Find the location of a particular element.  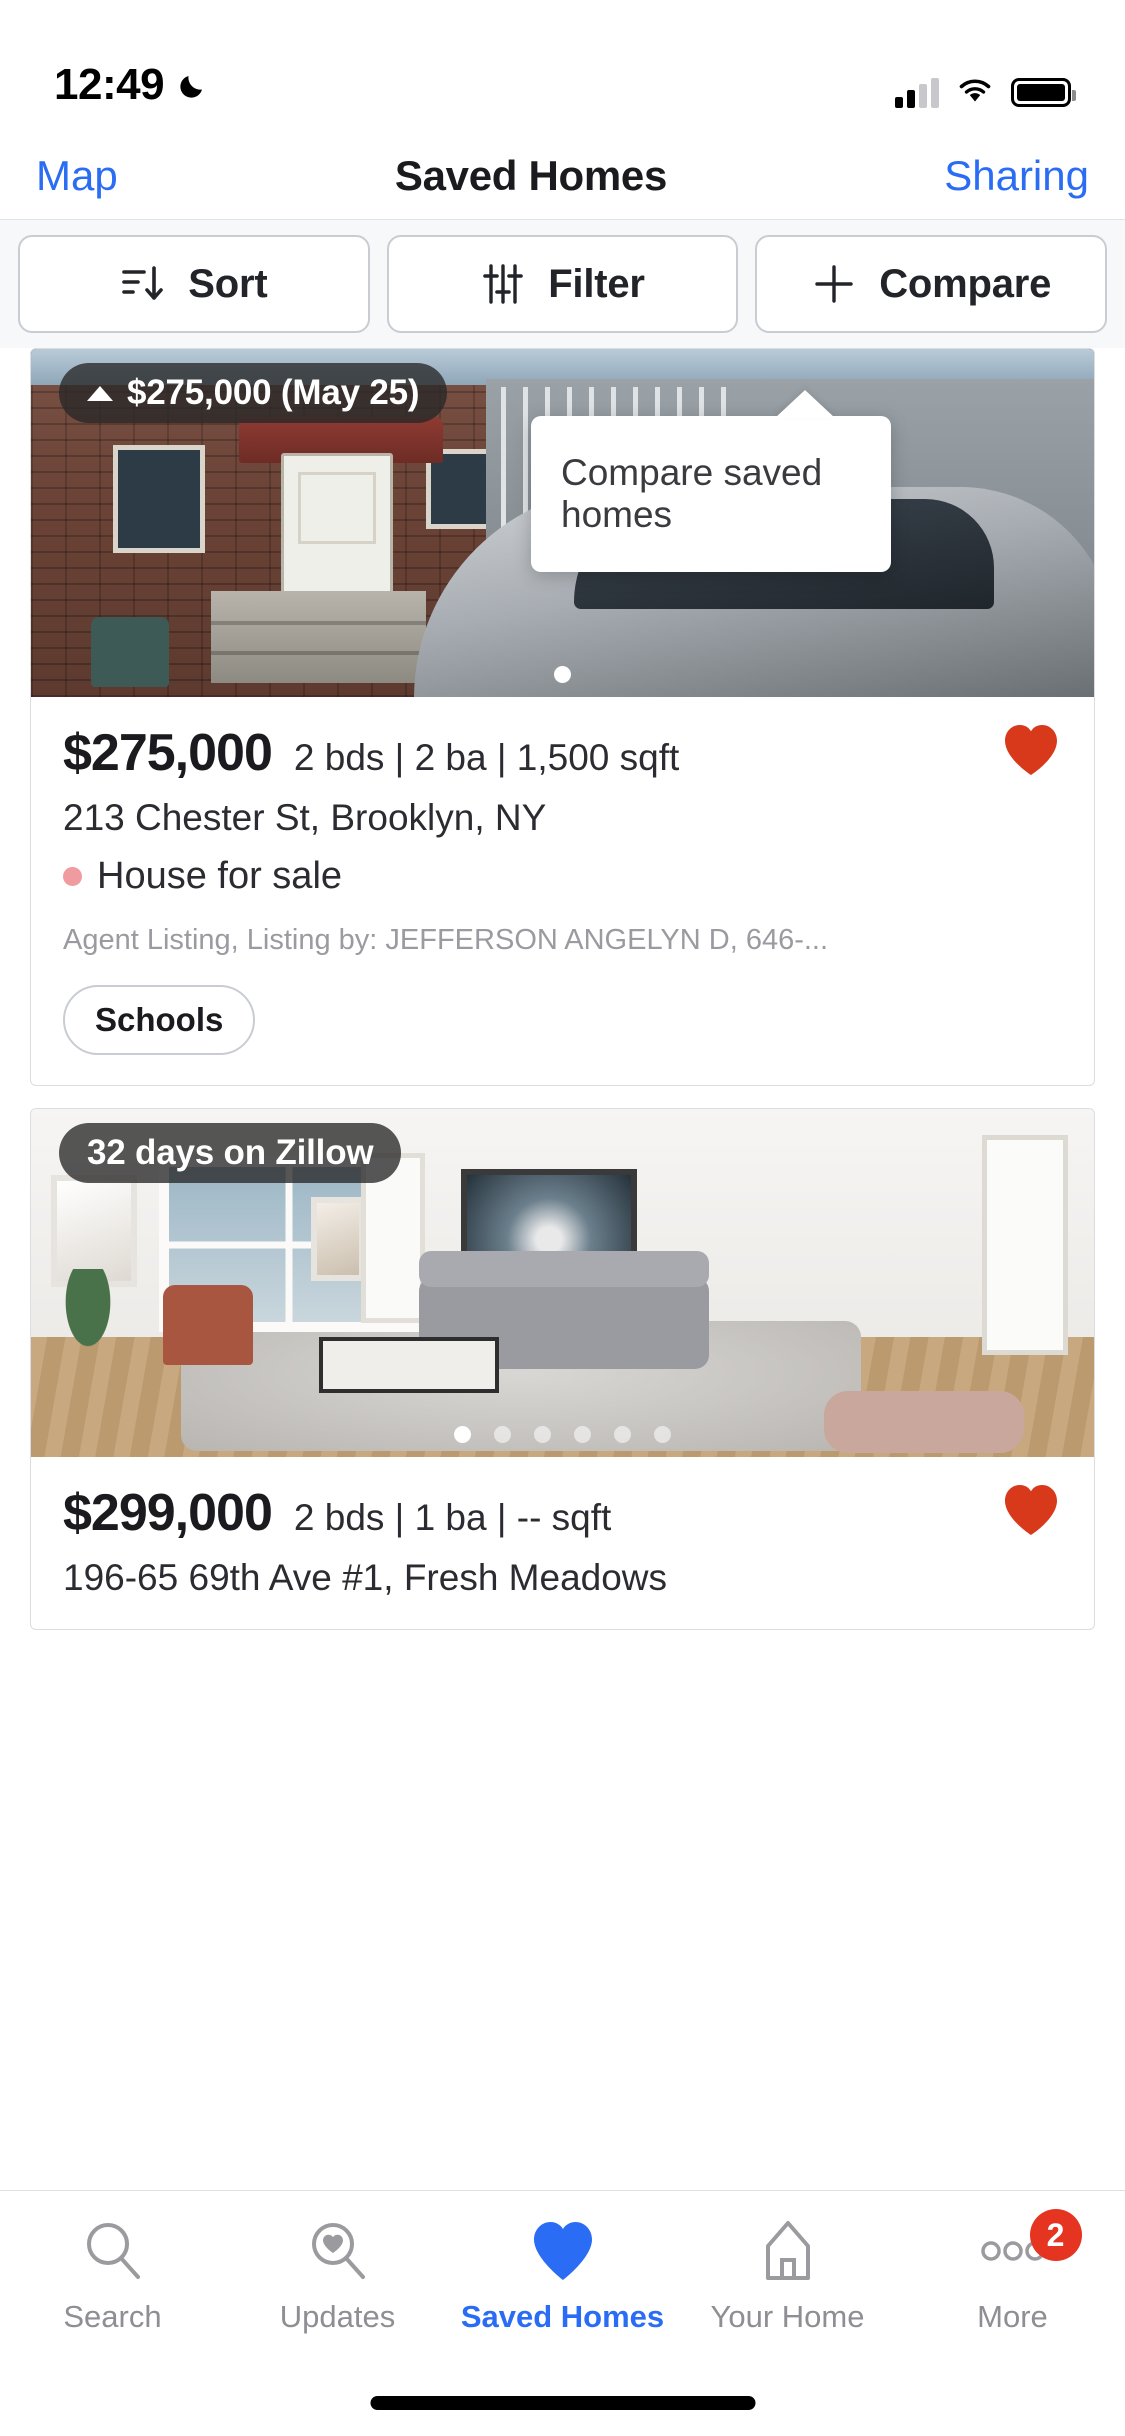

schools-pill-button: Schools is located at coordinates (159, 1020).